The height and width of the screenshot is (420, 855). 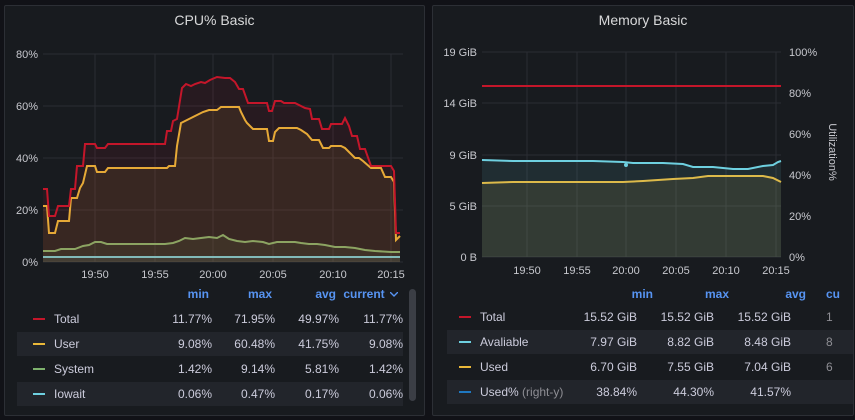 What do you see at coordinates (616, 392) in the screenshot?
I see `legend-min: 38.84%` at bounding box center [616, 392].